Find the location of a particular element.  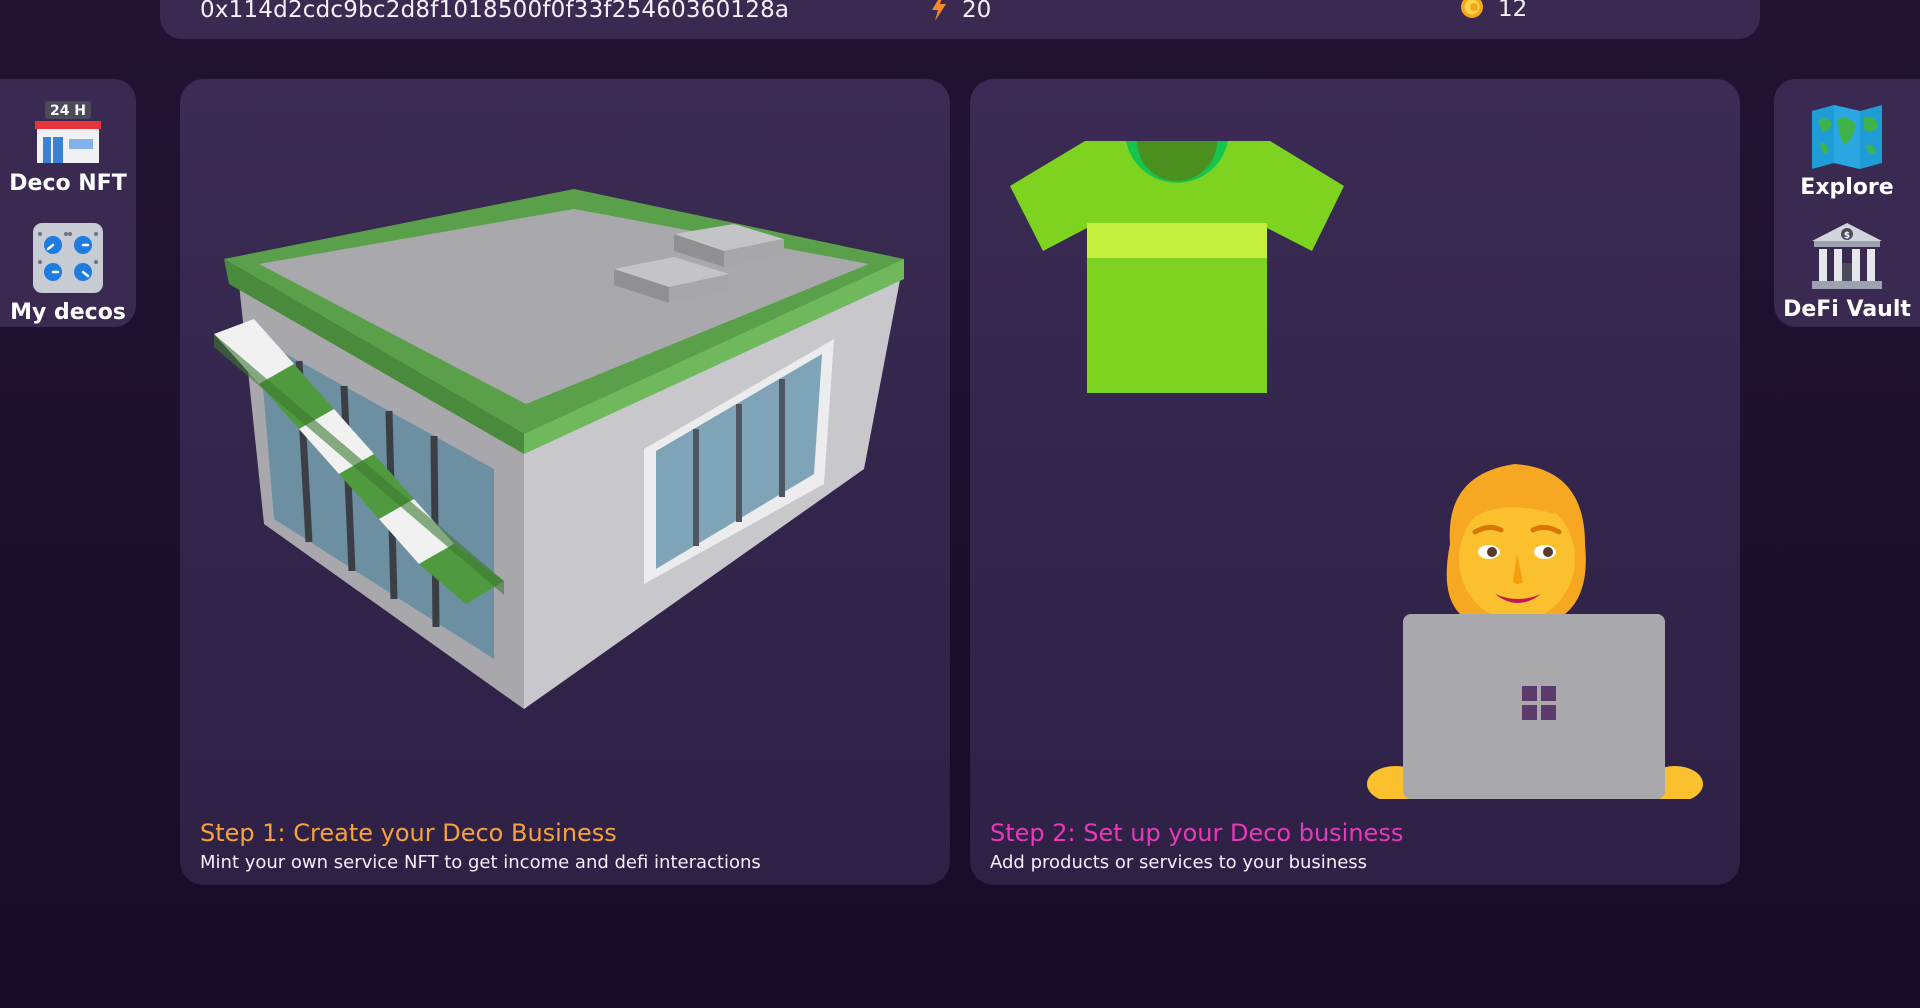

step-1-title: Step 1: Create your Deco Business is located at coordinates (408, 833).